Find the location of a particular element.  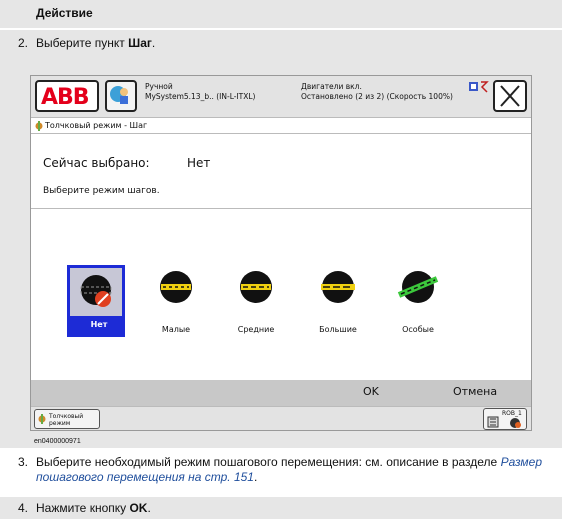

user-step-icon is located at coordinates (418, 287).